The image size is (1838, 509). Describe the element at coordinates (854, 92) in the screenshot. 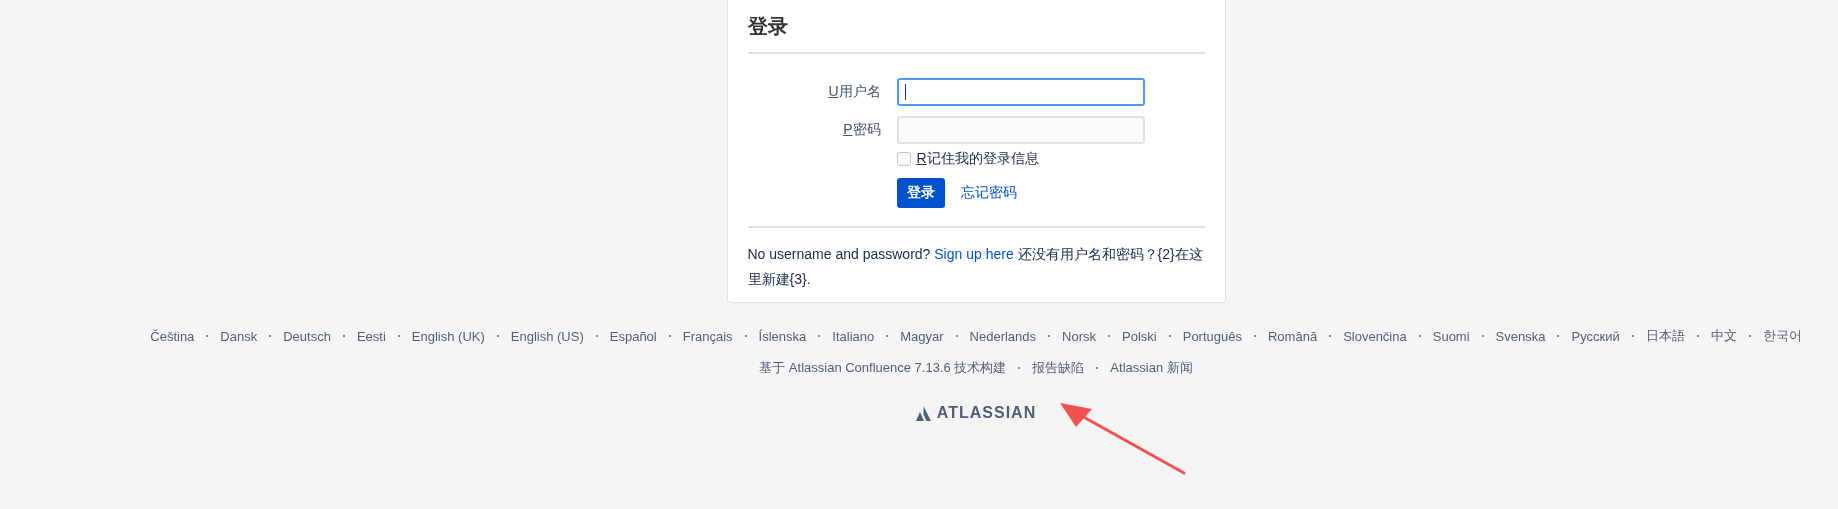

I see `field-label: U用户名` at that location.